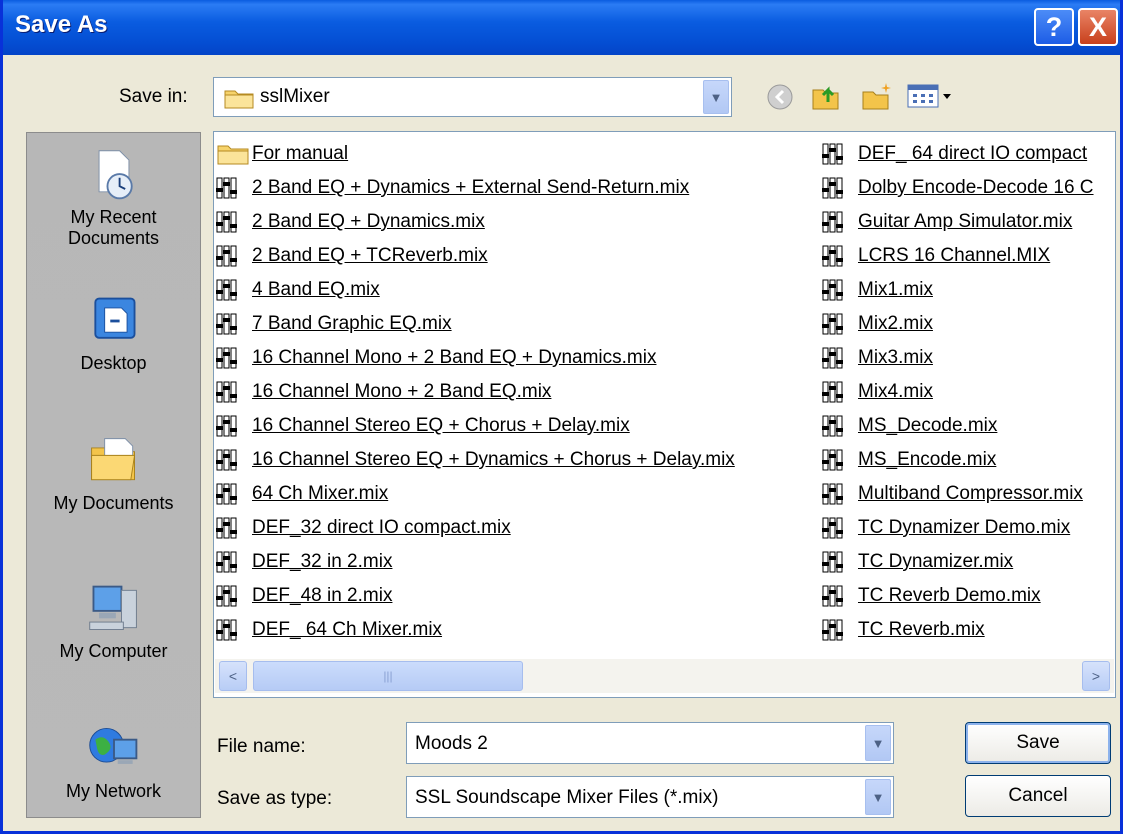 The width and height of the screenshot is (1123, 834). I want to click on file-name-input: Moods 2 ▼, so click(650, 743).